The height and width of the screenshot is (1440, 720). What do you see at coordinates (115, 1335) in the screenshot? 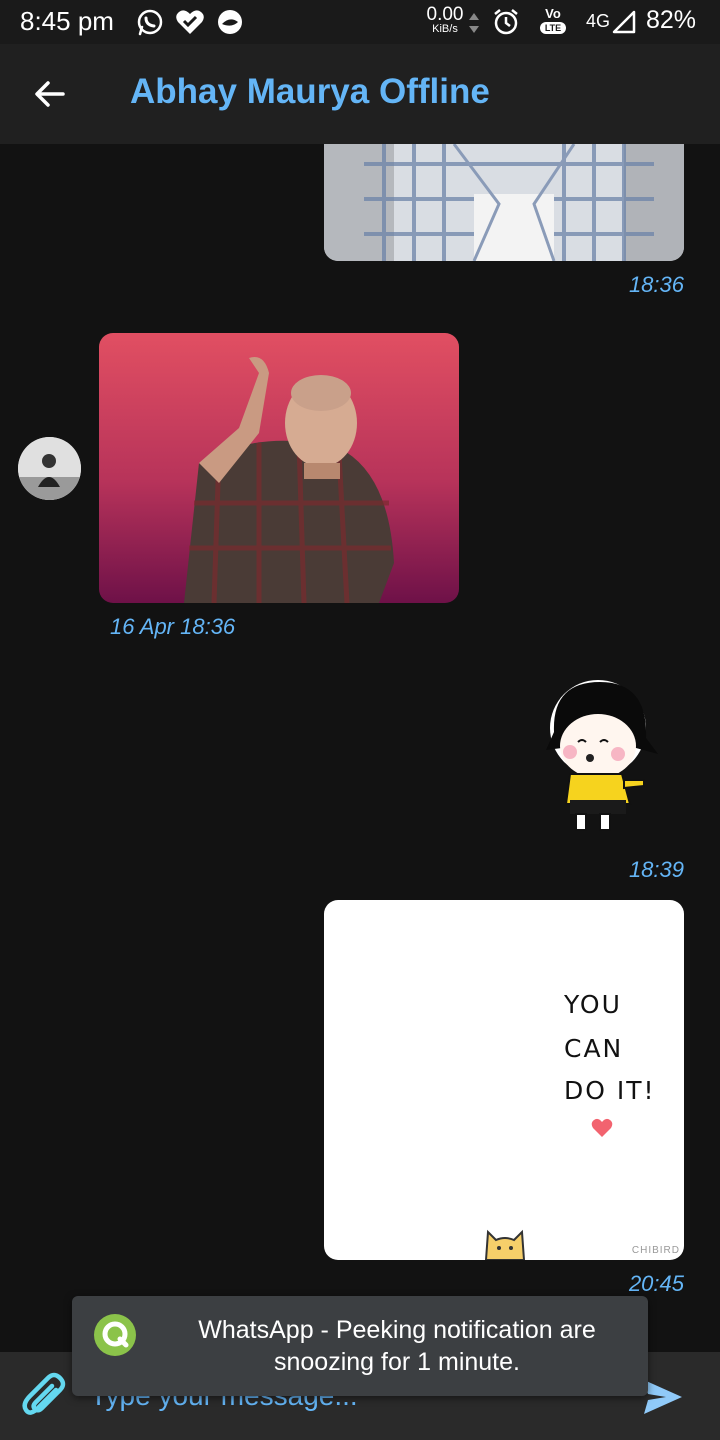
I see `q-logo-icon` at bounding box center [115, 1335].